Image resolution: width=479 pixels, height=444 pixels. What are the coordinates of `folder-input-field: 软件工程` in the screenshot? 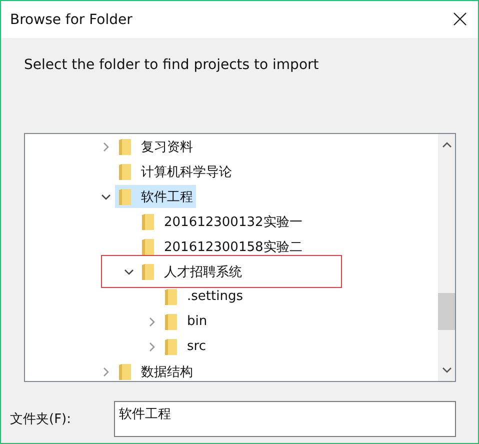 It's located at (285, 419).